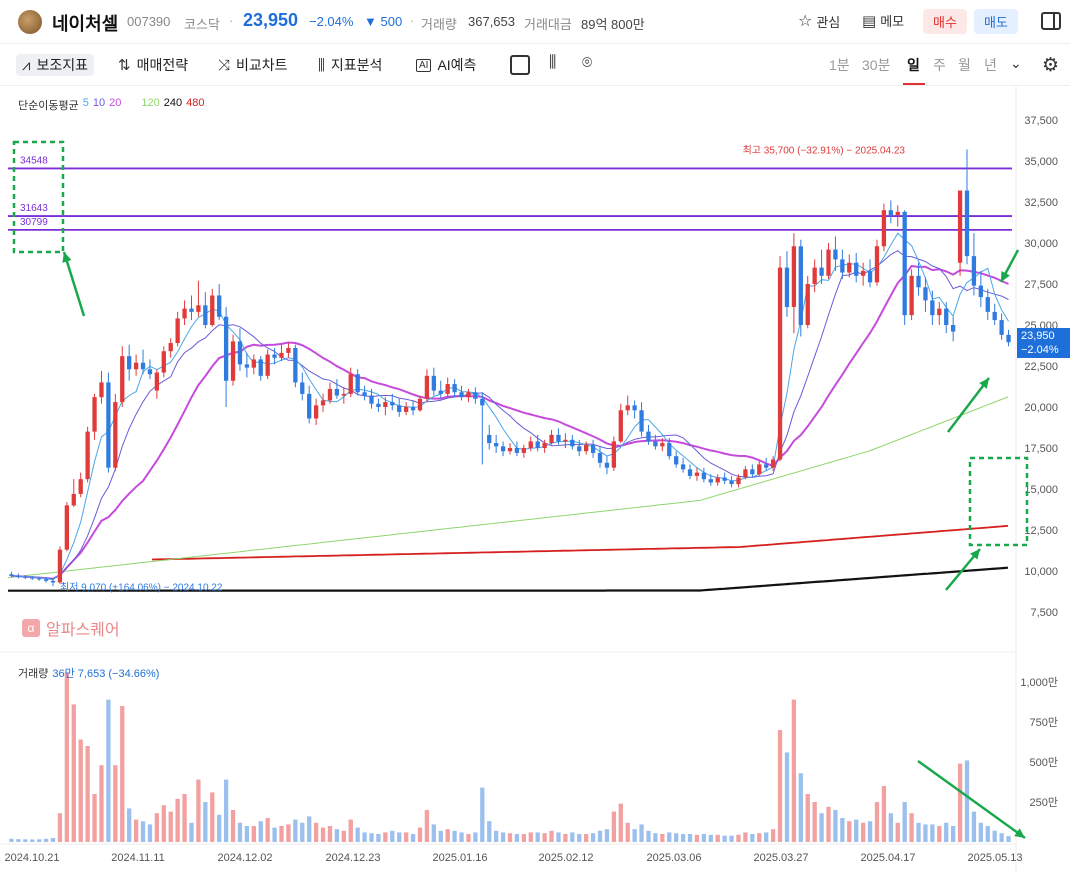  Describe the element at coordinates (587, 63) in the screenshot. I see `camera-icon: ⌾` at that location.